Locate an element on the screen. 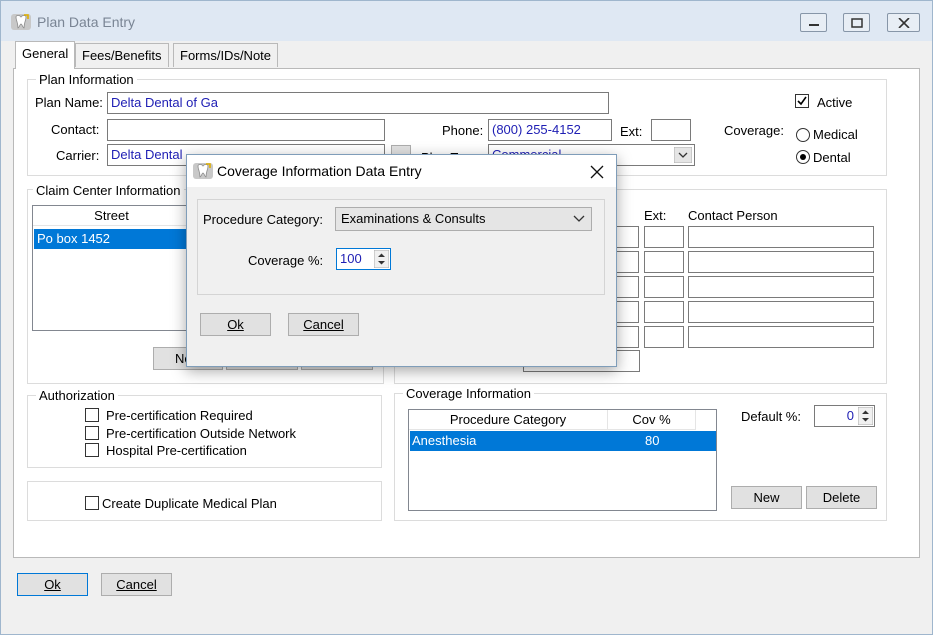  coverage-delete-button: Delete is located at coordinates (841, 497).